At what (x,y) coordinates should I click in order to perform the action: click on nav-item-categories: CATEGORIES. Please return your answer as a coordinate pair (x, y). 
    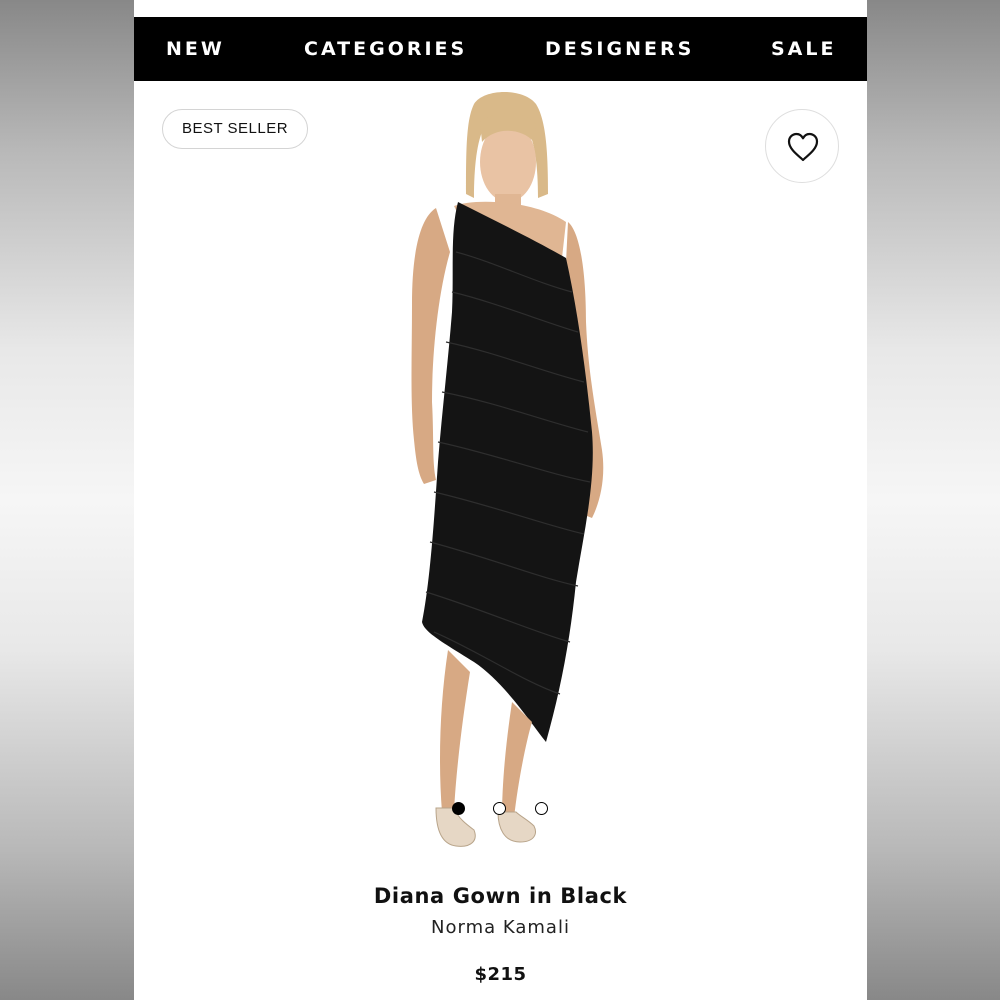
    Looking at the image, I should click on (385, 49).